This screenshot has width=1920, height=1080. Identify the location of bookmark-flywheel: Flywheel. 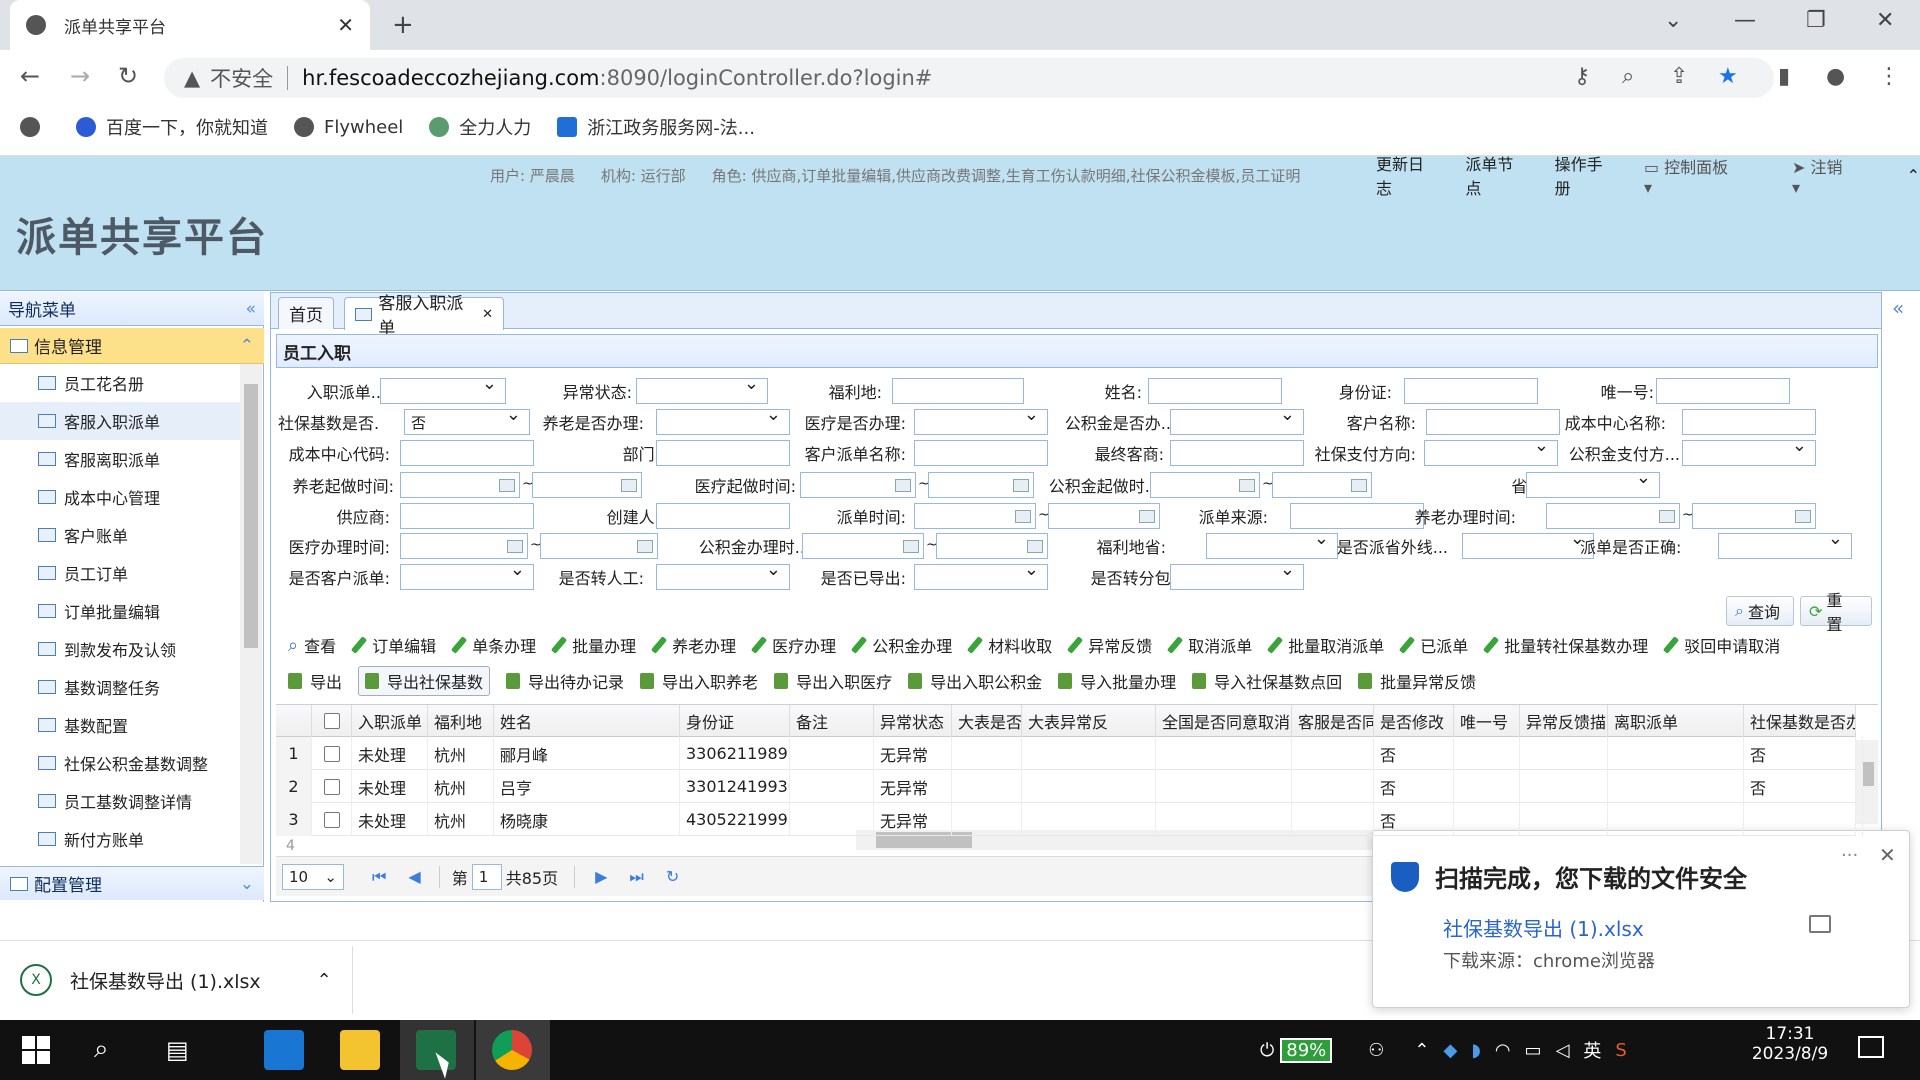
(348, 127).